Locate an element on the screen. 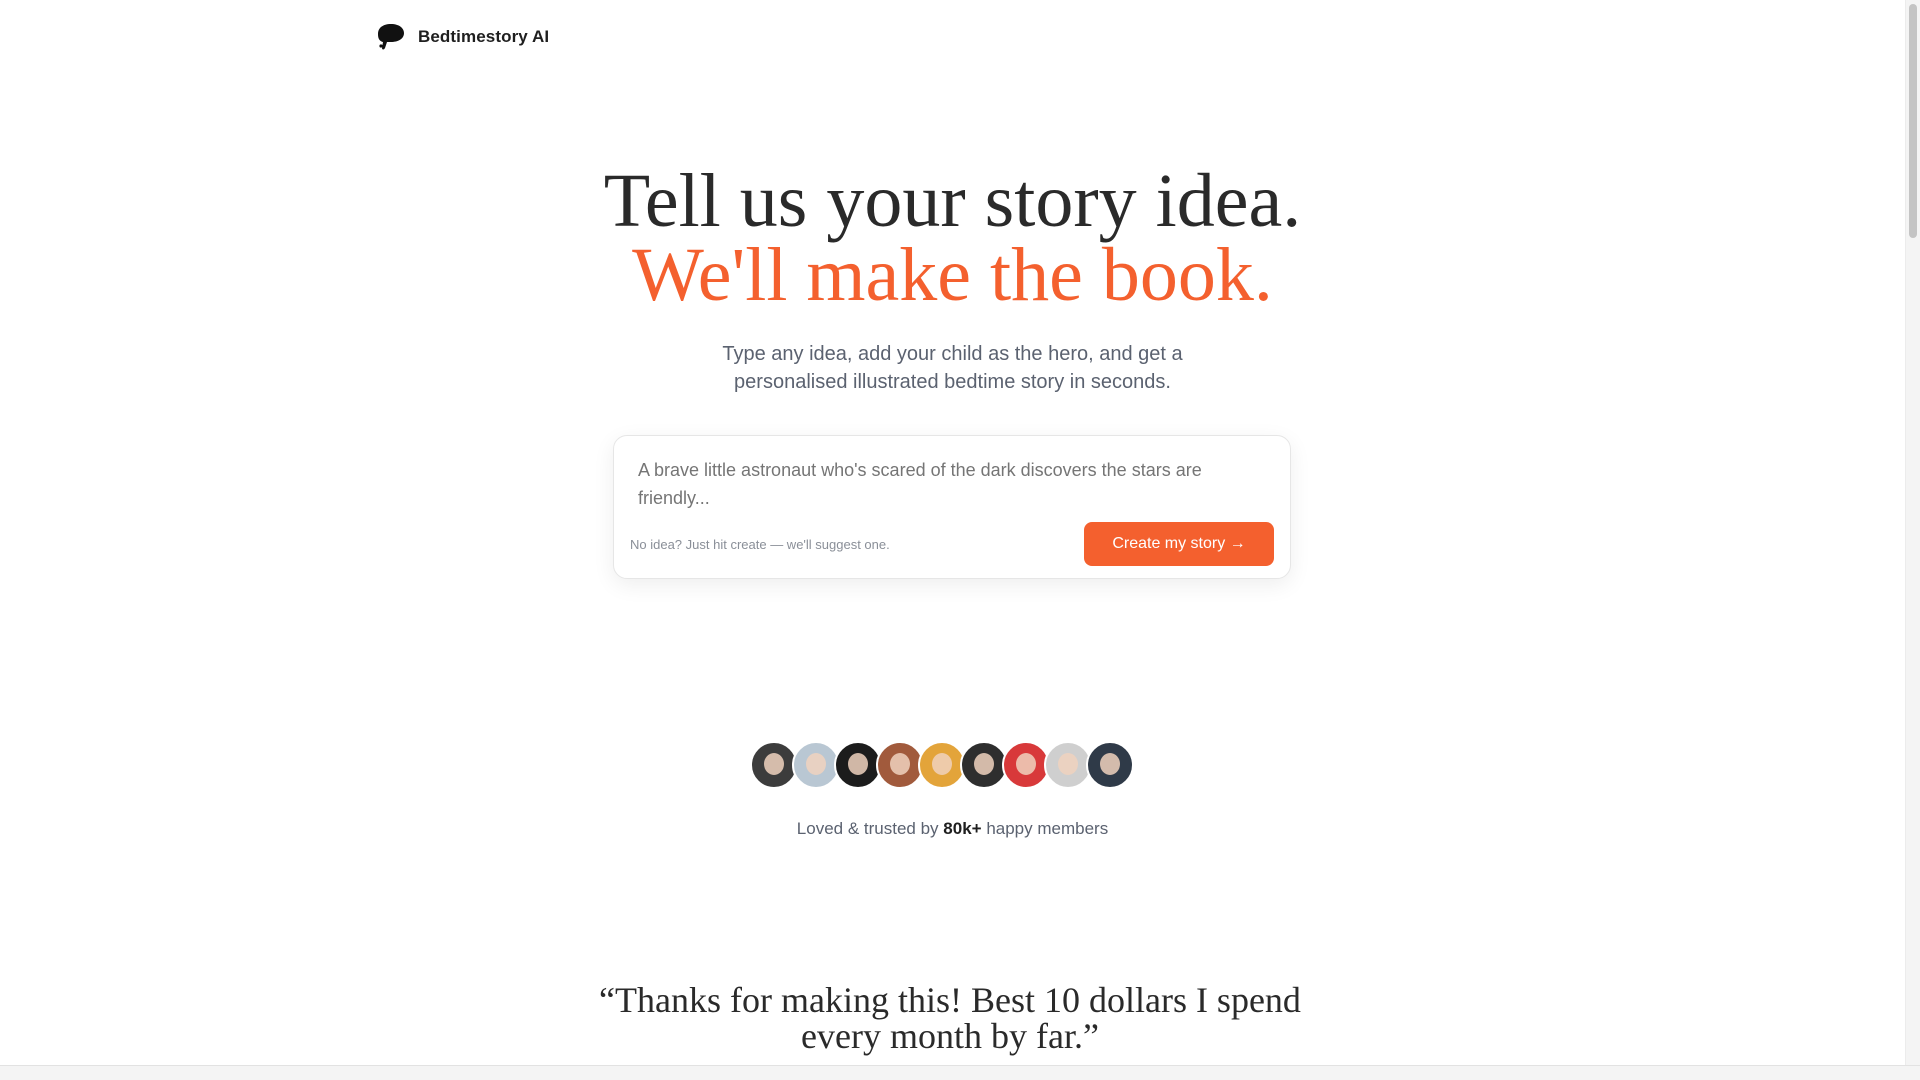 Image resolution: width=1920 pixels, height=1080 pixels. hero-title-line1: Tell us your story idea. is located at coordinates (952, 201).